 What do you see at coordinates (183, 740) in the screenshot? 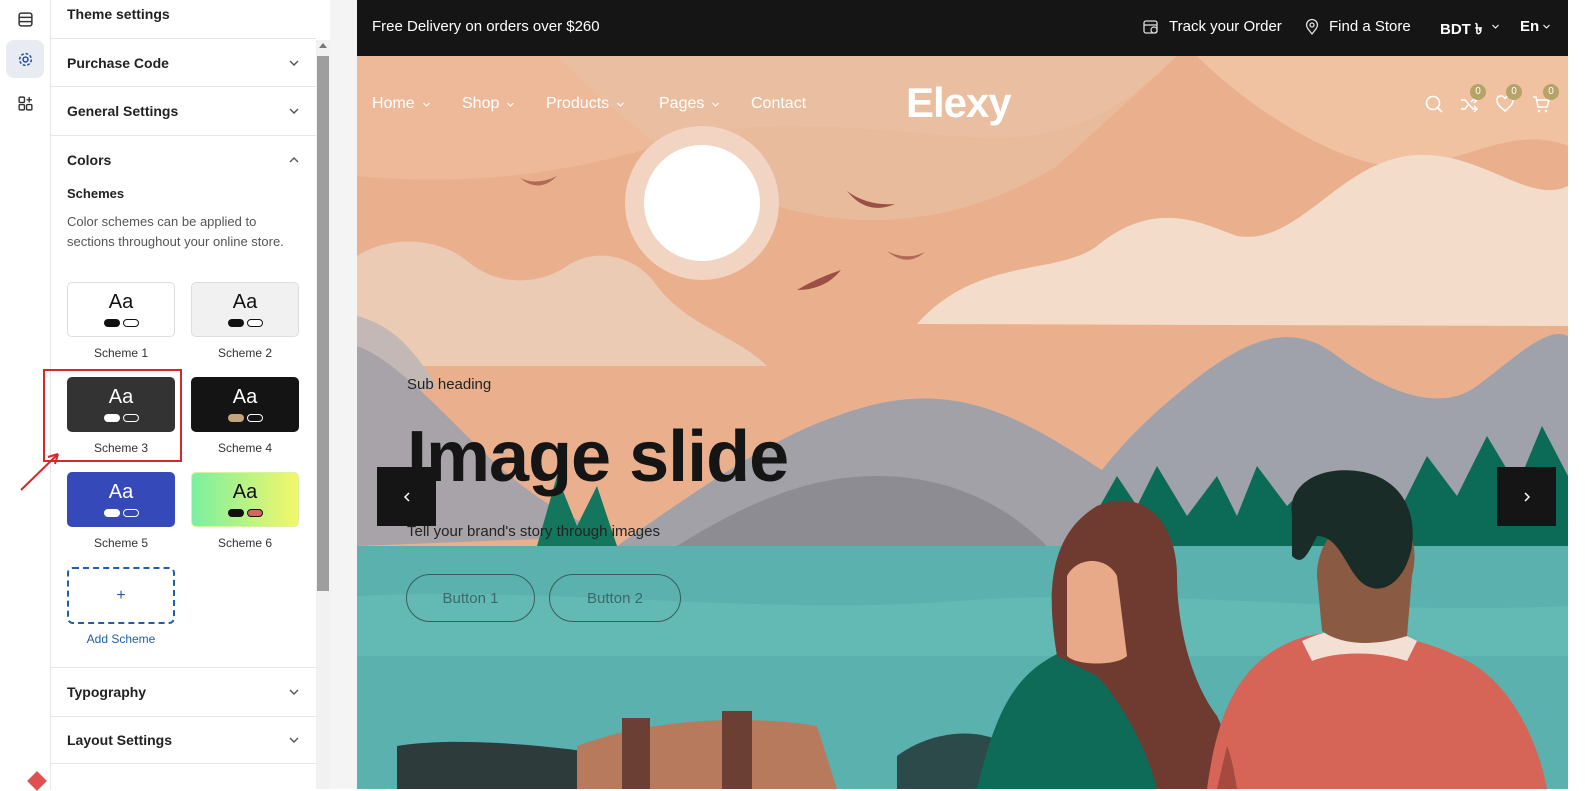
I see `section-layout-settings: Layout Settings` at bounding box center [183, 740].